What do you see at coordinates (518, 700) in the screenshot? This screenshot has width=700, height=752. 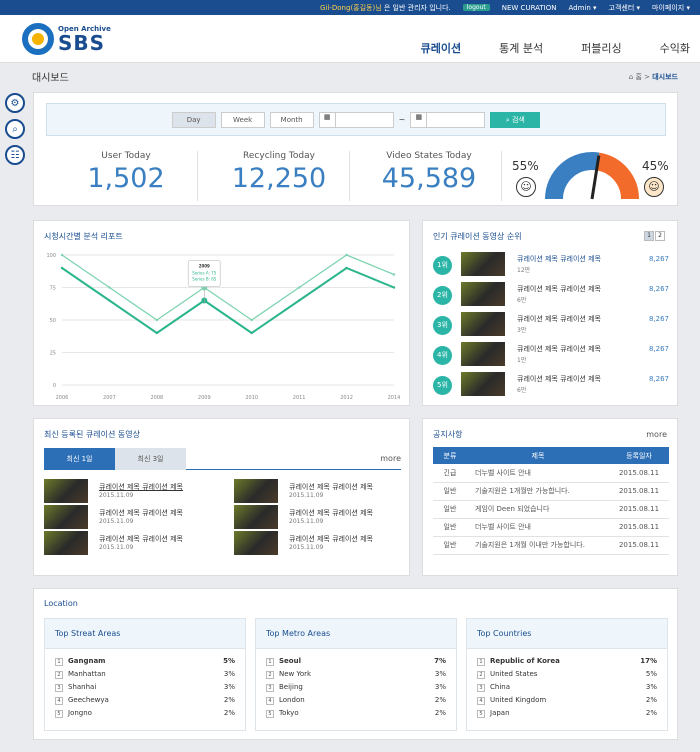 I see `location-name: United Kingdom` at bounding box center [518, 700].